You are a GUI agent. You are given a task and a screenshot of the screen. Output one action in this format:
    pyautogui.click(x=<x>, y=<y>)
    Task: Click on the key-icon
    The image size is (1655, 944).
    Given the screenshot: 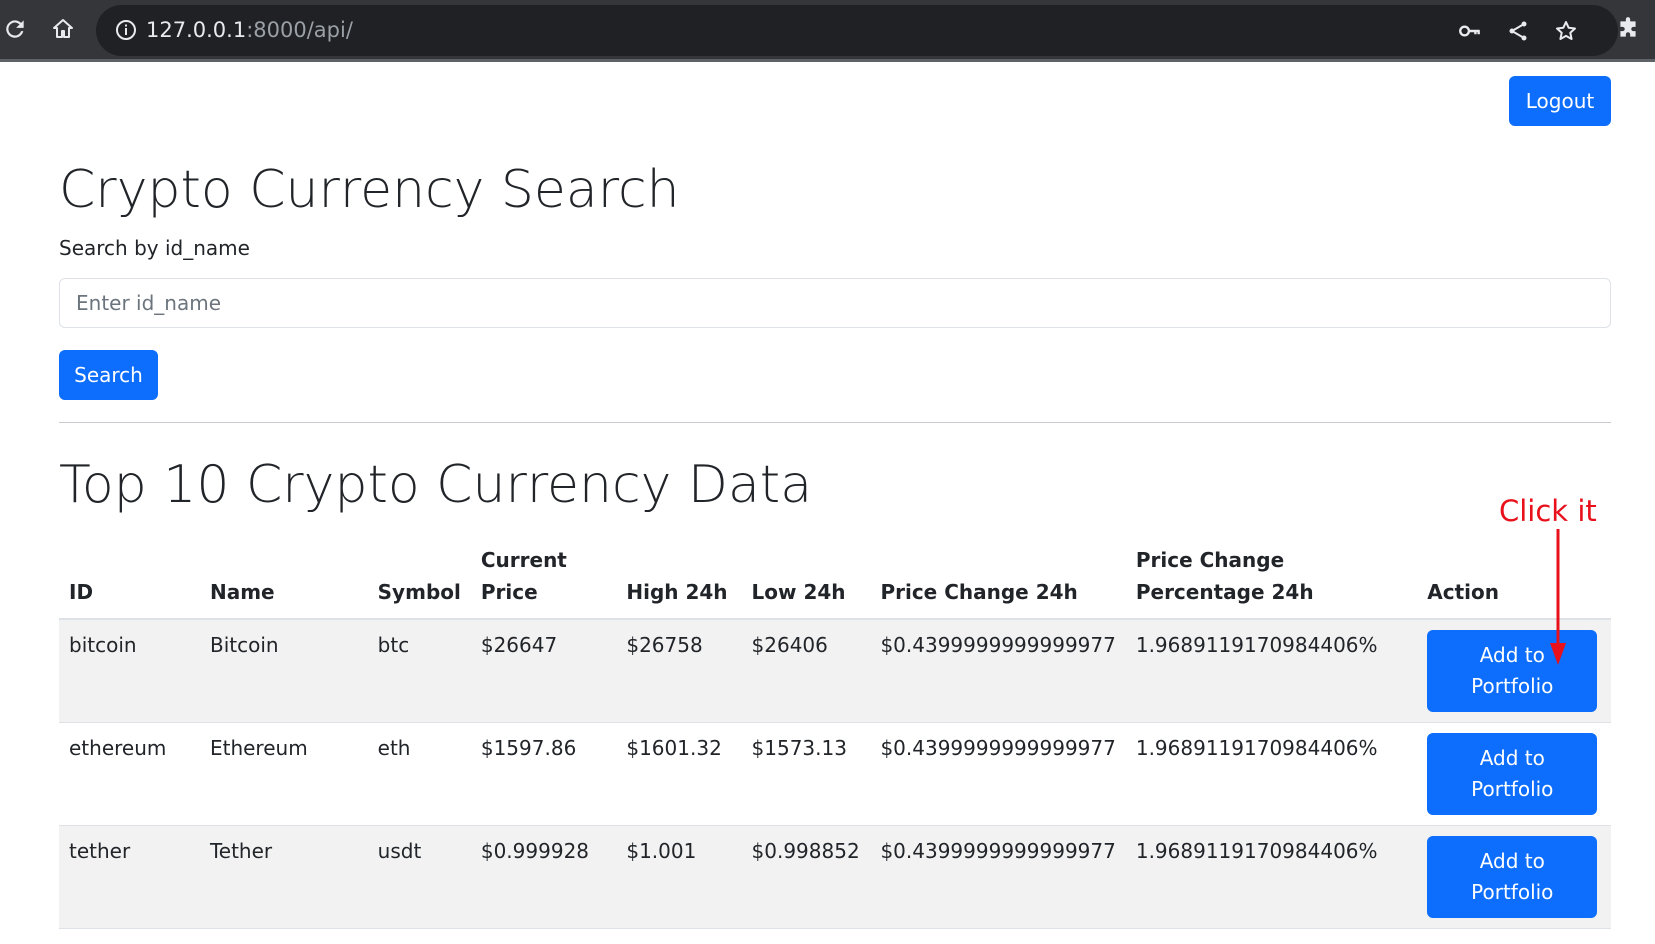 What is the action you would take?
    pyautogui.click(x=1470, y=31)
    